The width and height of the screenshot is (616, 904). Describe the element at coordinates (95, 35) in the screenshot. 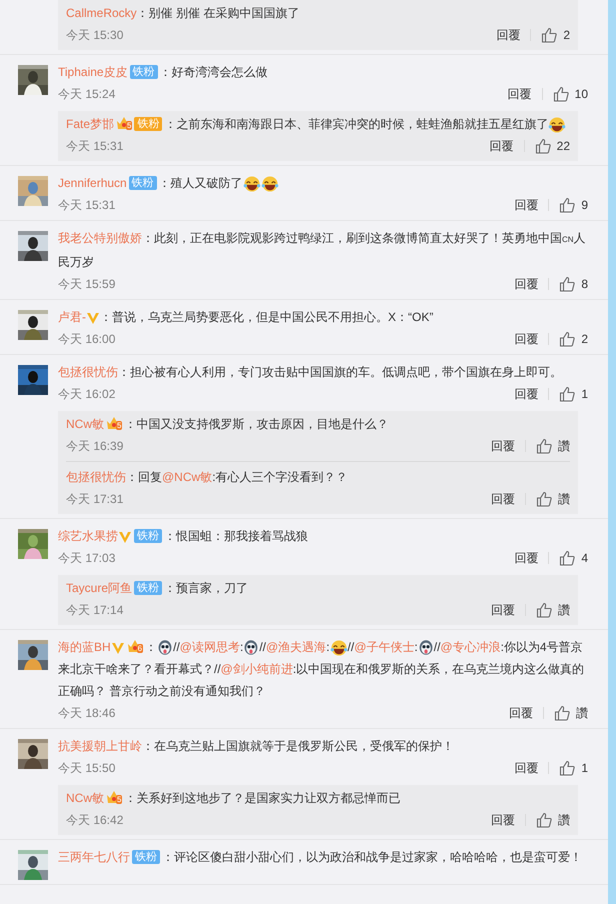

I see `timestamp: 今天 15:30` at that location.